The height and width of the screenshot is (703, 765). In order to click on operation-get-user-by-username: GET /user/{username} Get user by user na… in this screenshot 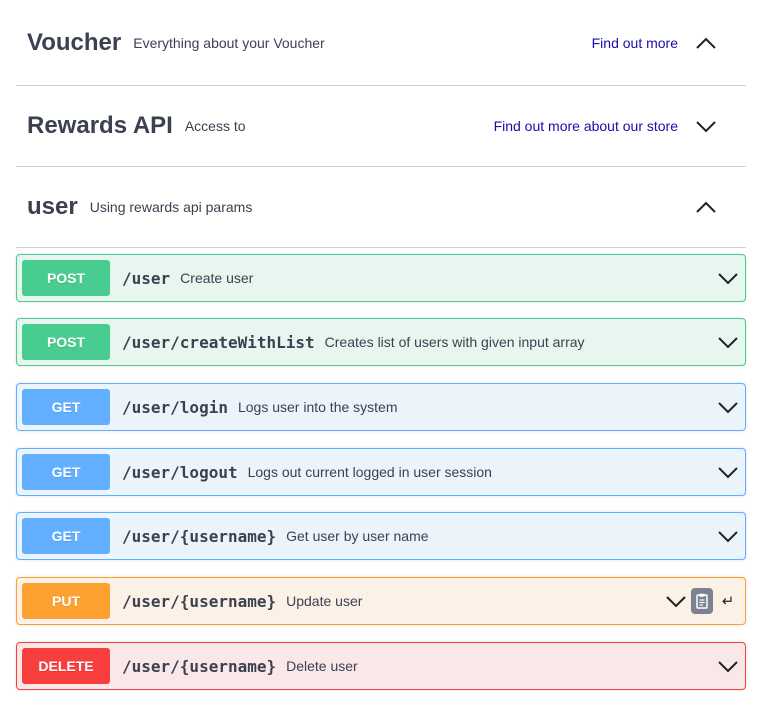, I will do `click(381, 536)`.